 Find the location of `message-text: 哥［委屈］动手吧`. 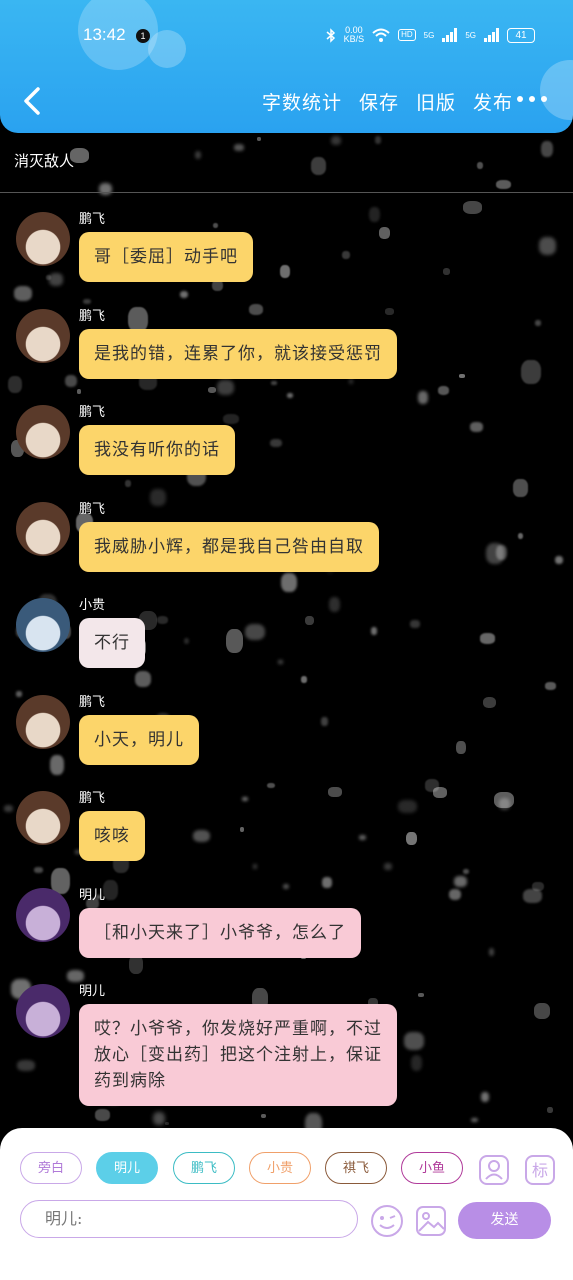

message-text: 哥［委屈］动手吧 is located at coordinates (166, 257).